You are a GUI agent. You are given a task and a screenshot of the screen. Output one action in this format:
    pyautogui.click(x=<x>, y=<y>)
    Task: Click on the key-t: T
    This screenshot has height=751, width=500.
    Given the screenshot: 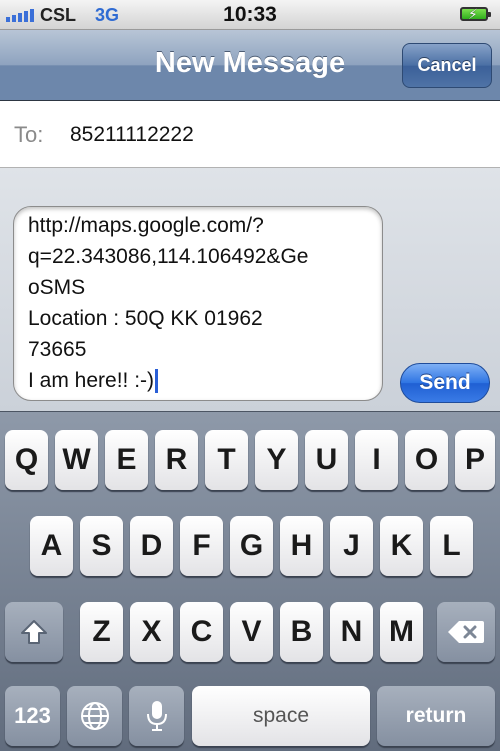 What is the action you would take?
    pyautogui.click(x=226, y=460)
    